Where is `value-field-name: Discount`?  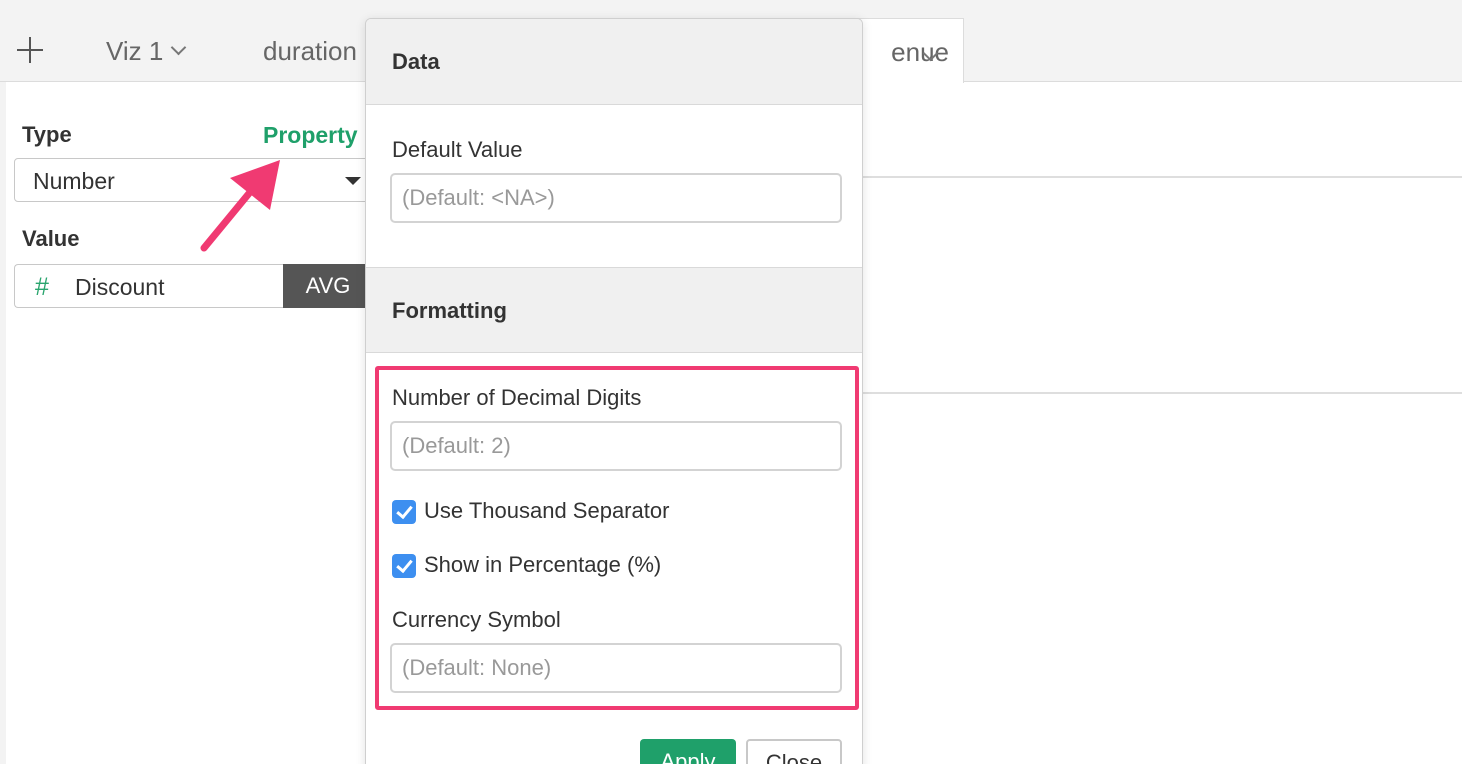
value-field-name: Discount is located at coordinates (120, 287).